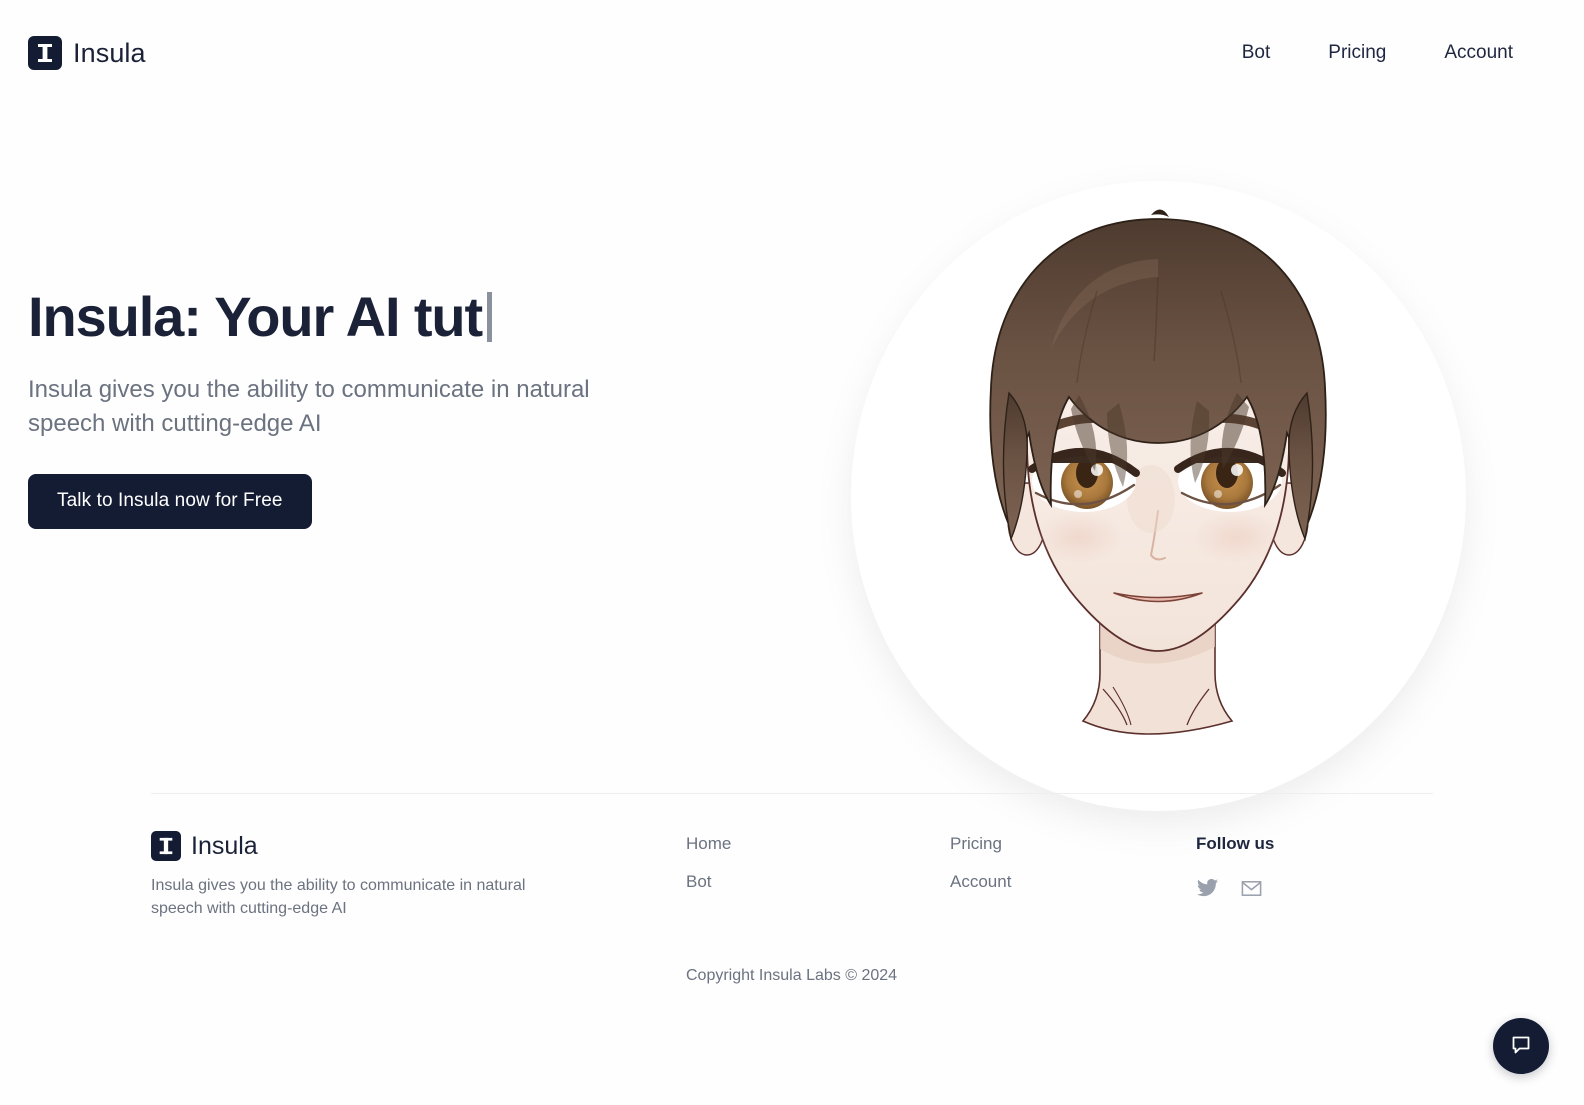 This screenshot has width=1584, height=1105. What do you see at coordinates (1357, 53) in the screenshot?
I see `nav-item-pricing: Pricing` at bounding box center [1357, 53].